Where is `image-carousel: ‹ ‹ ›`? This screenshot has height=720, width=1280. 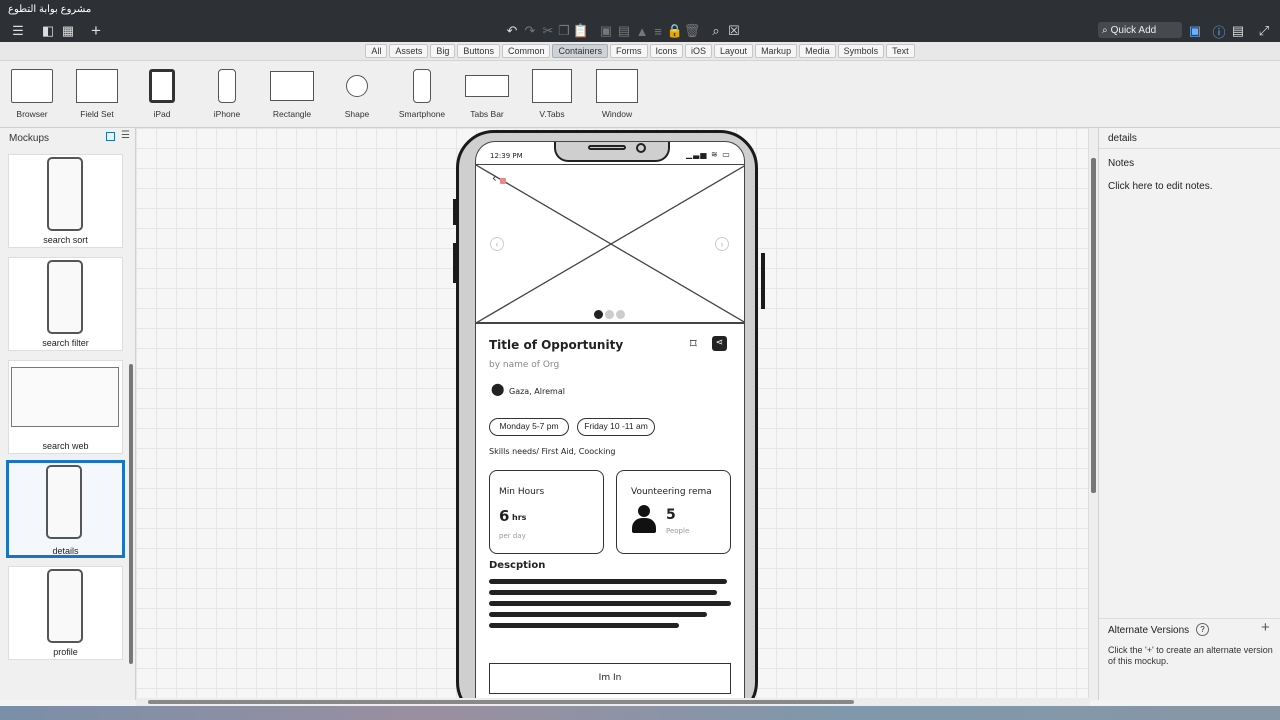 image-carousel: ‹ ‹ › is located at coordinates (610, 244).